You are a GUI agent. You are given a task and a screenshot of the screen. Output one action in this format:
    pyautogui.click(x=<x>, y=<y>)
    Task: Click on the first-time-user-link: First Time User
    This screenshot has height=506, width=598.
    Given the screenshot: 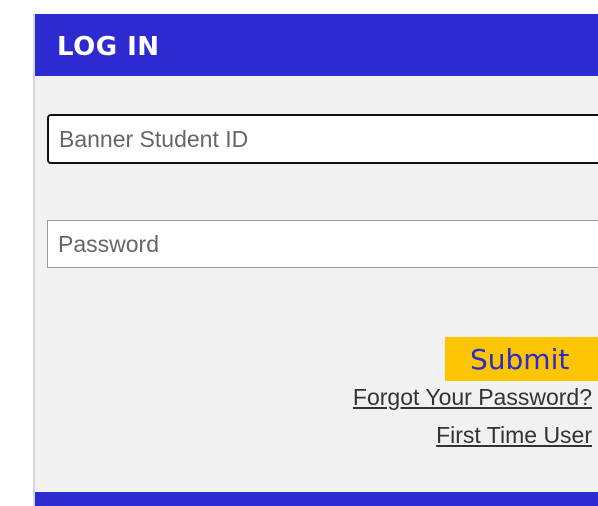 What is the action you would take?
    pyautogui.click(x=514, y=435)
    